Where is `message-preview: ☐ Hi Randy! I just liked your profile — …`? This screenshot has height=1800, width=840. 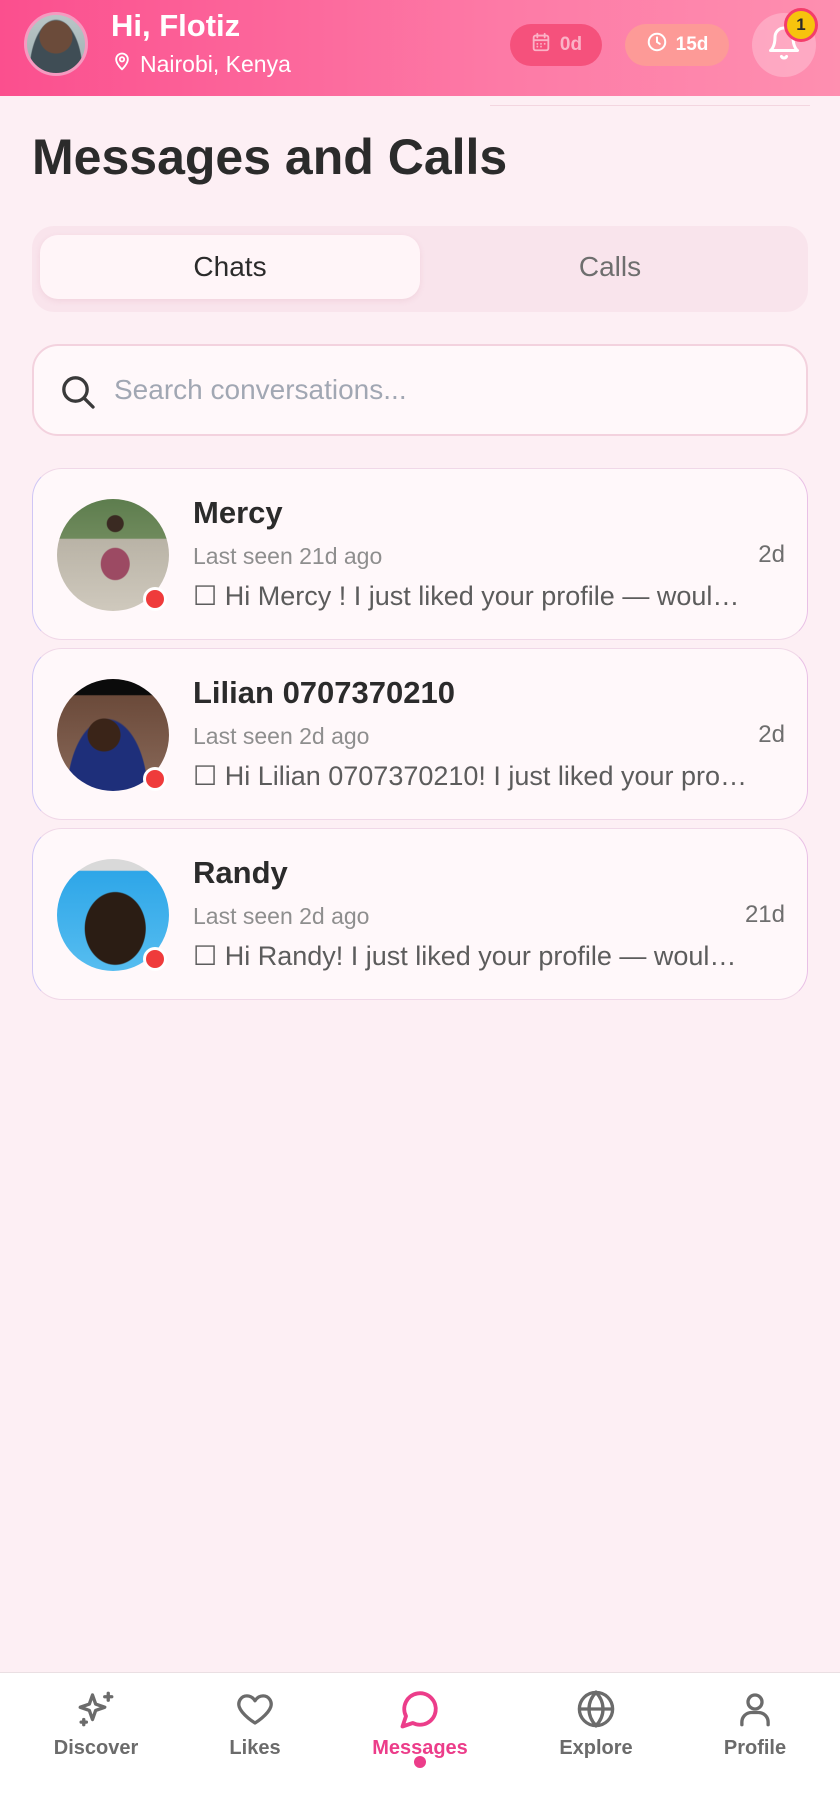 message-preview: ☐ Hi Randy! I just liked your profile — … is located at coordinates (470, 956).